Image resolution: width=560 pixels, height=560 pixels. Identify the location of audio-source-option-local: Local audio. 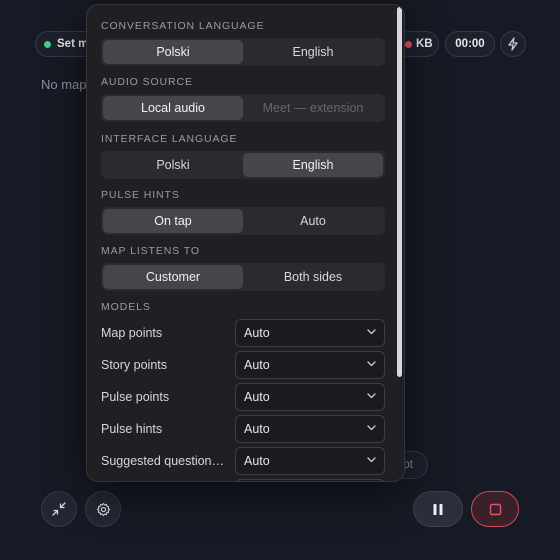
(173, 108).